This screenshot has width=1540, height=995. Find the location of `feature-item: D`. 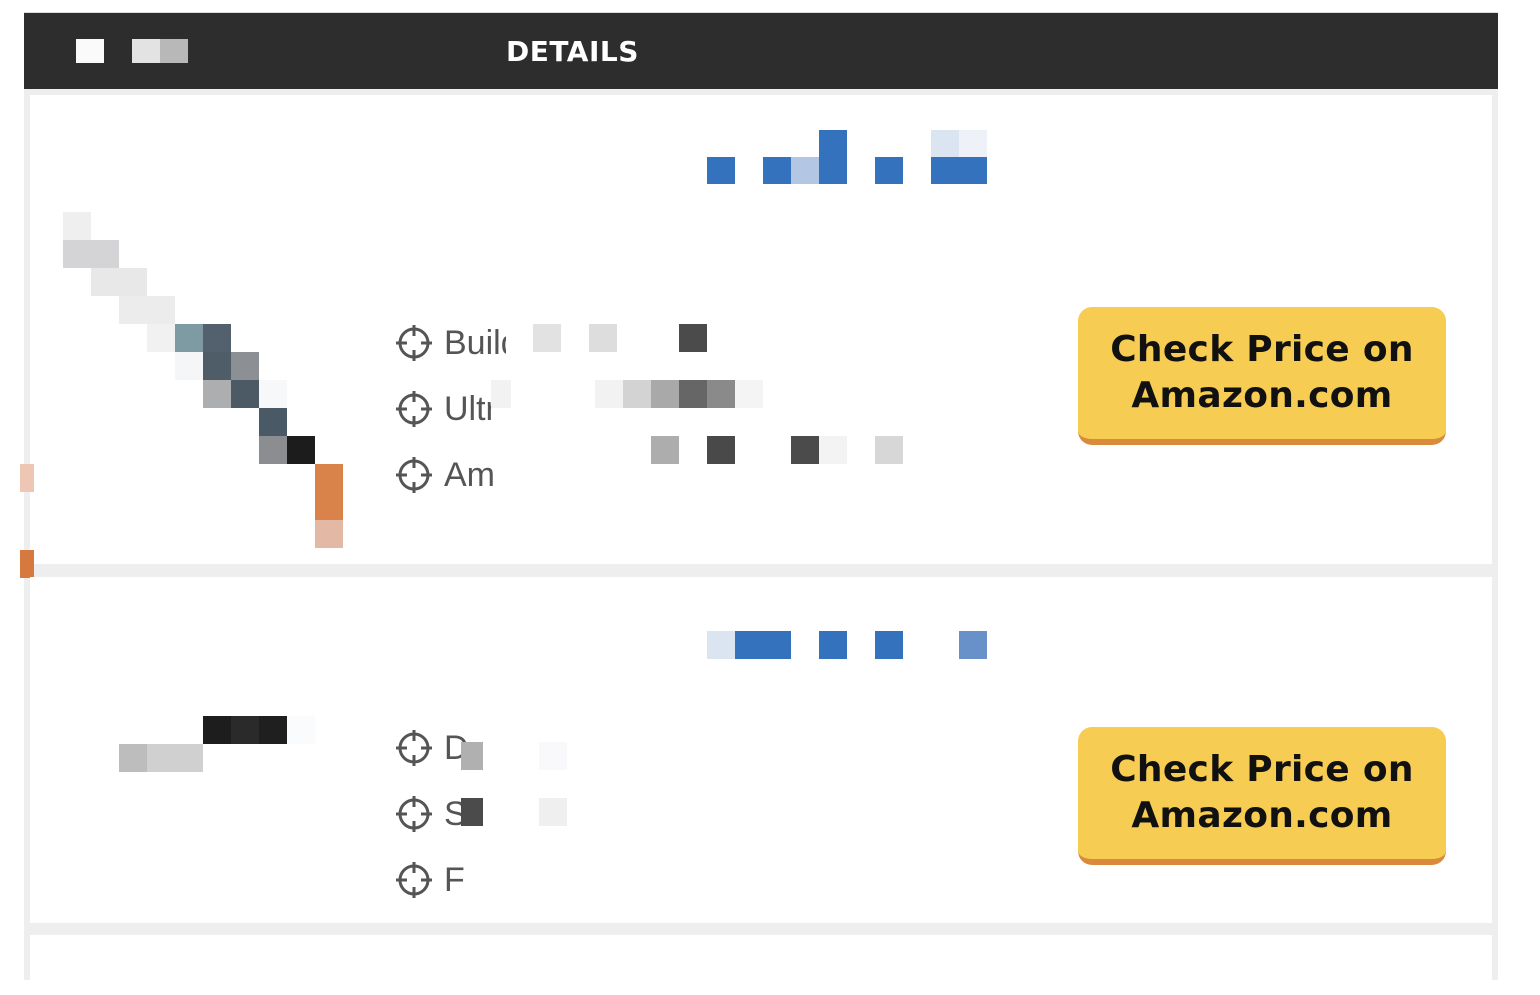

feature-item: D is located at coordinates (431, 748).